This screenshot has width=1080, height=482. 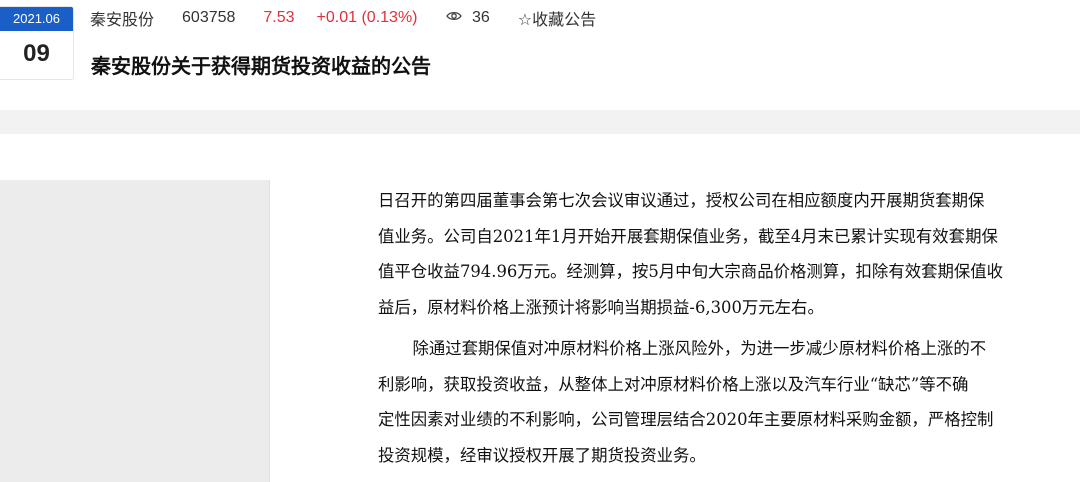 What do you see at coordinates (540, 122) in the screenshot?
I see `section-divider` at bounding box center [540, 122].